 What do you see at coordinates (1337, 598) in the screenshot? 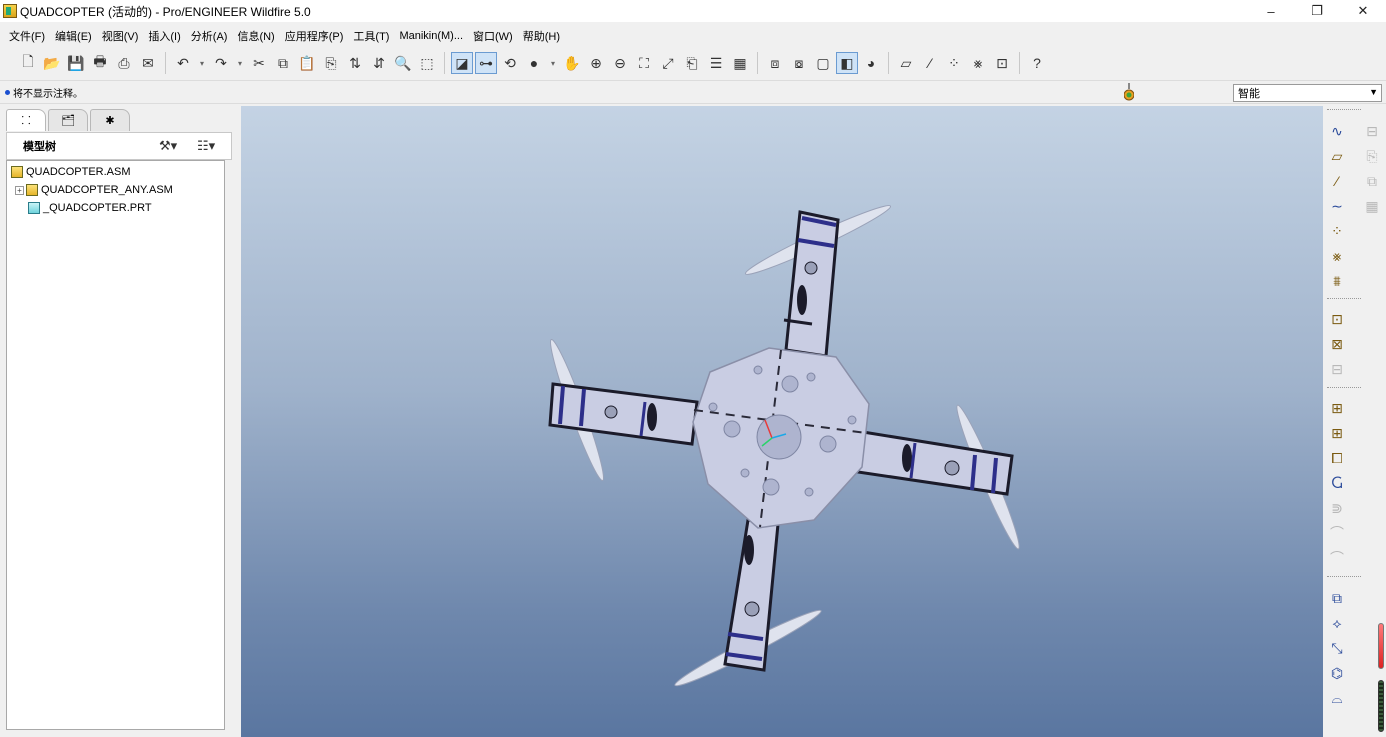
I see `move-icon: ⧉` at bounding box center [1337, 598].